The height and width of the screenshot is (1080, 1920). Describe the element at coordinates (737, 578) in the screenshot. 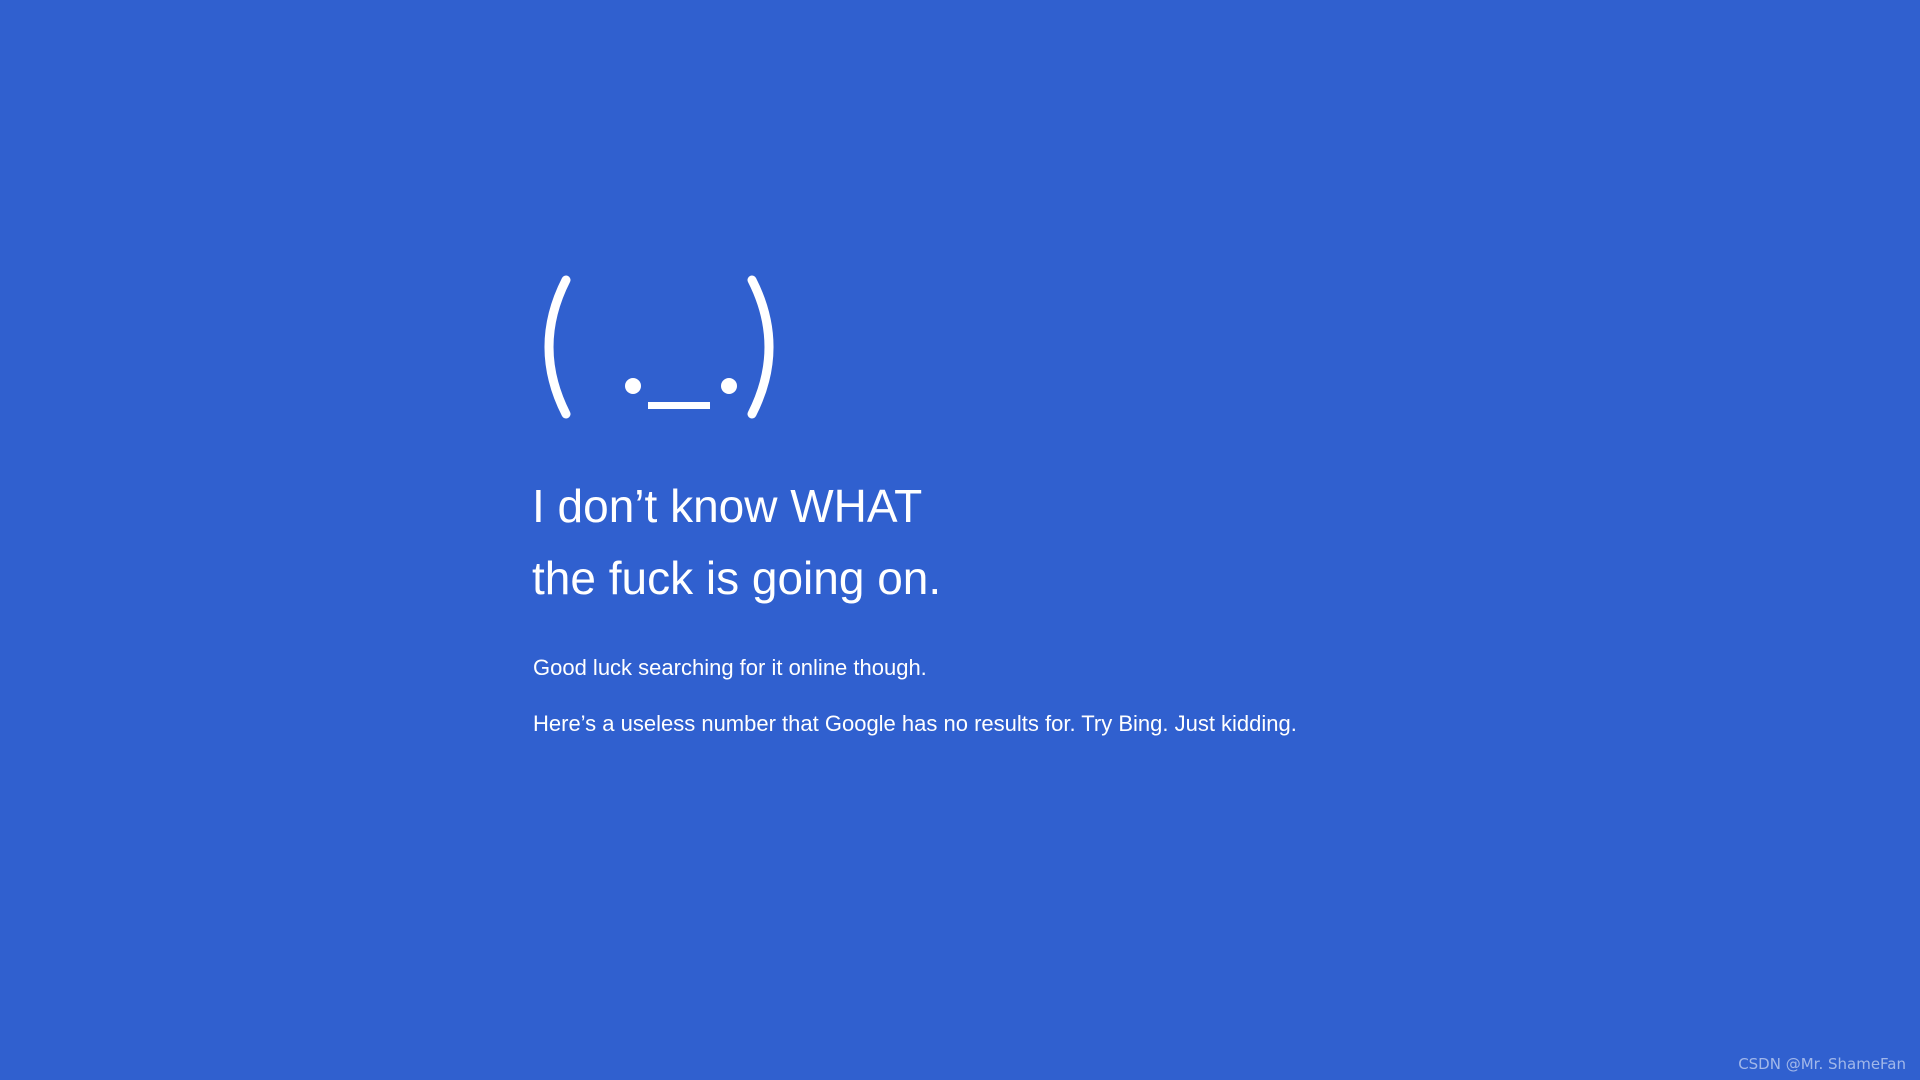

I see `headline-line-2: the fuck is going on.` at that location.